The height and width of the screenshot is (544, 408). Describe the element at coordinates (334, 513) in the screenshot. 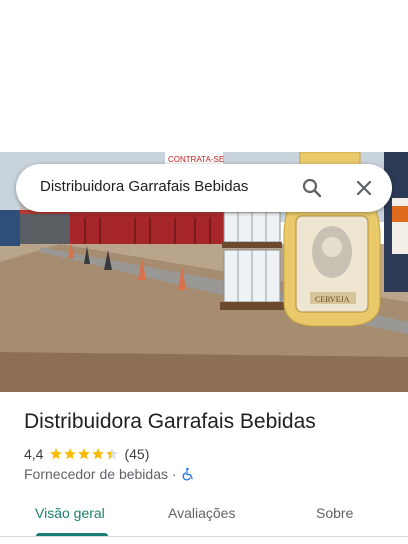

I see `tab-about: Sobre` at that location.